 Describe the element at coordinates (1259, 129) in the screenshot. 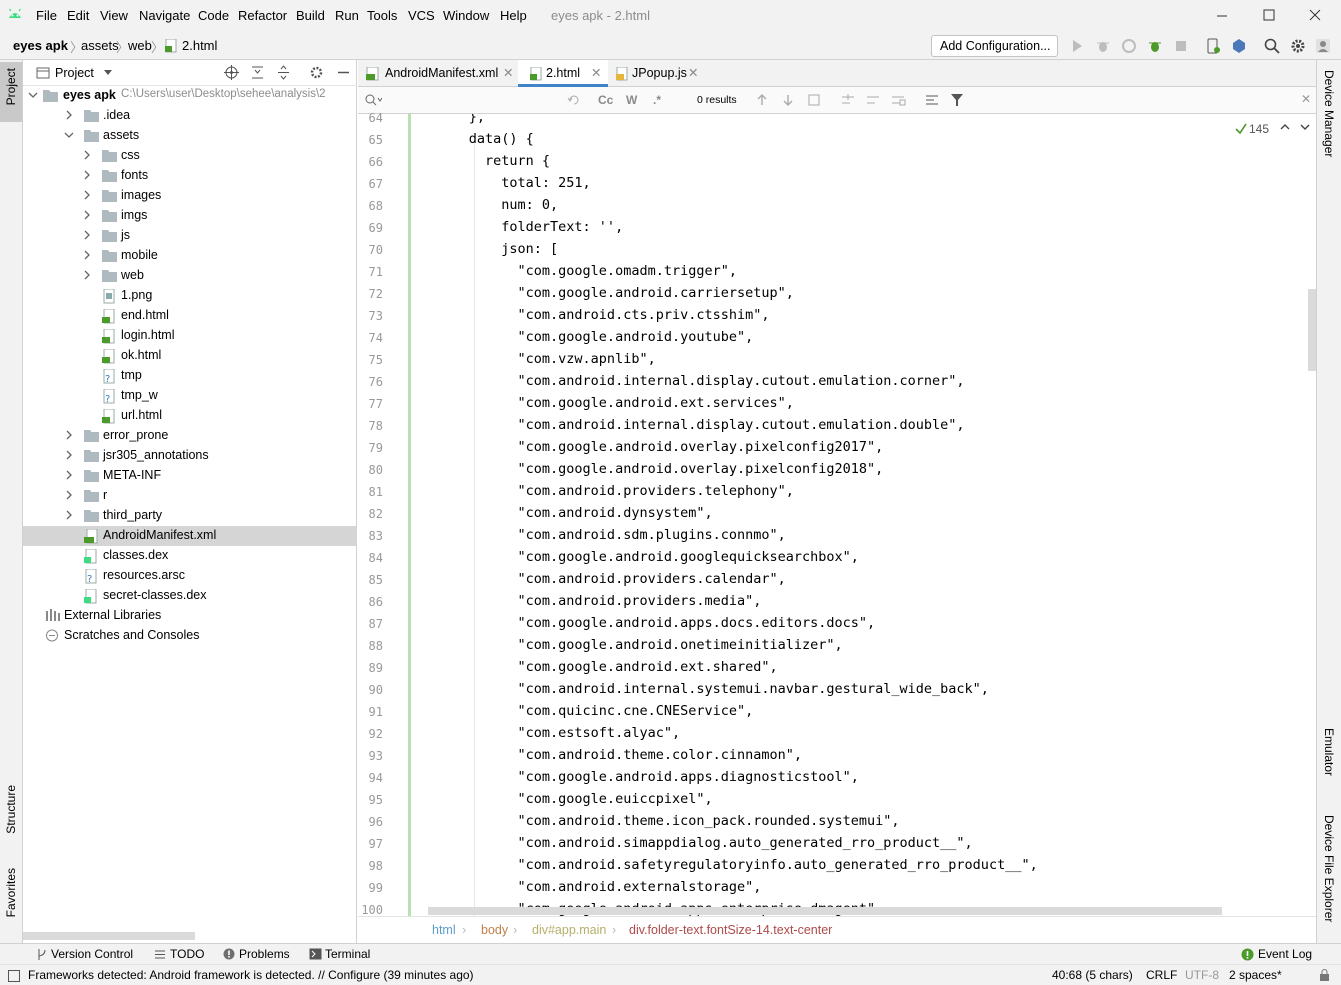

I see `inspection-count: 145` at that location.